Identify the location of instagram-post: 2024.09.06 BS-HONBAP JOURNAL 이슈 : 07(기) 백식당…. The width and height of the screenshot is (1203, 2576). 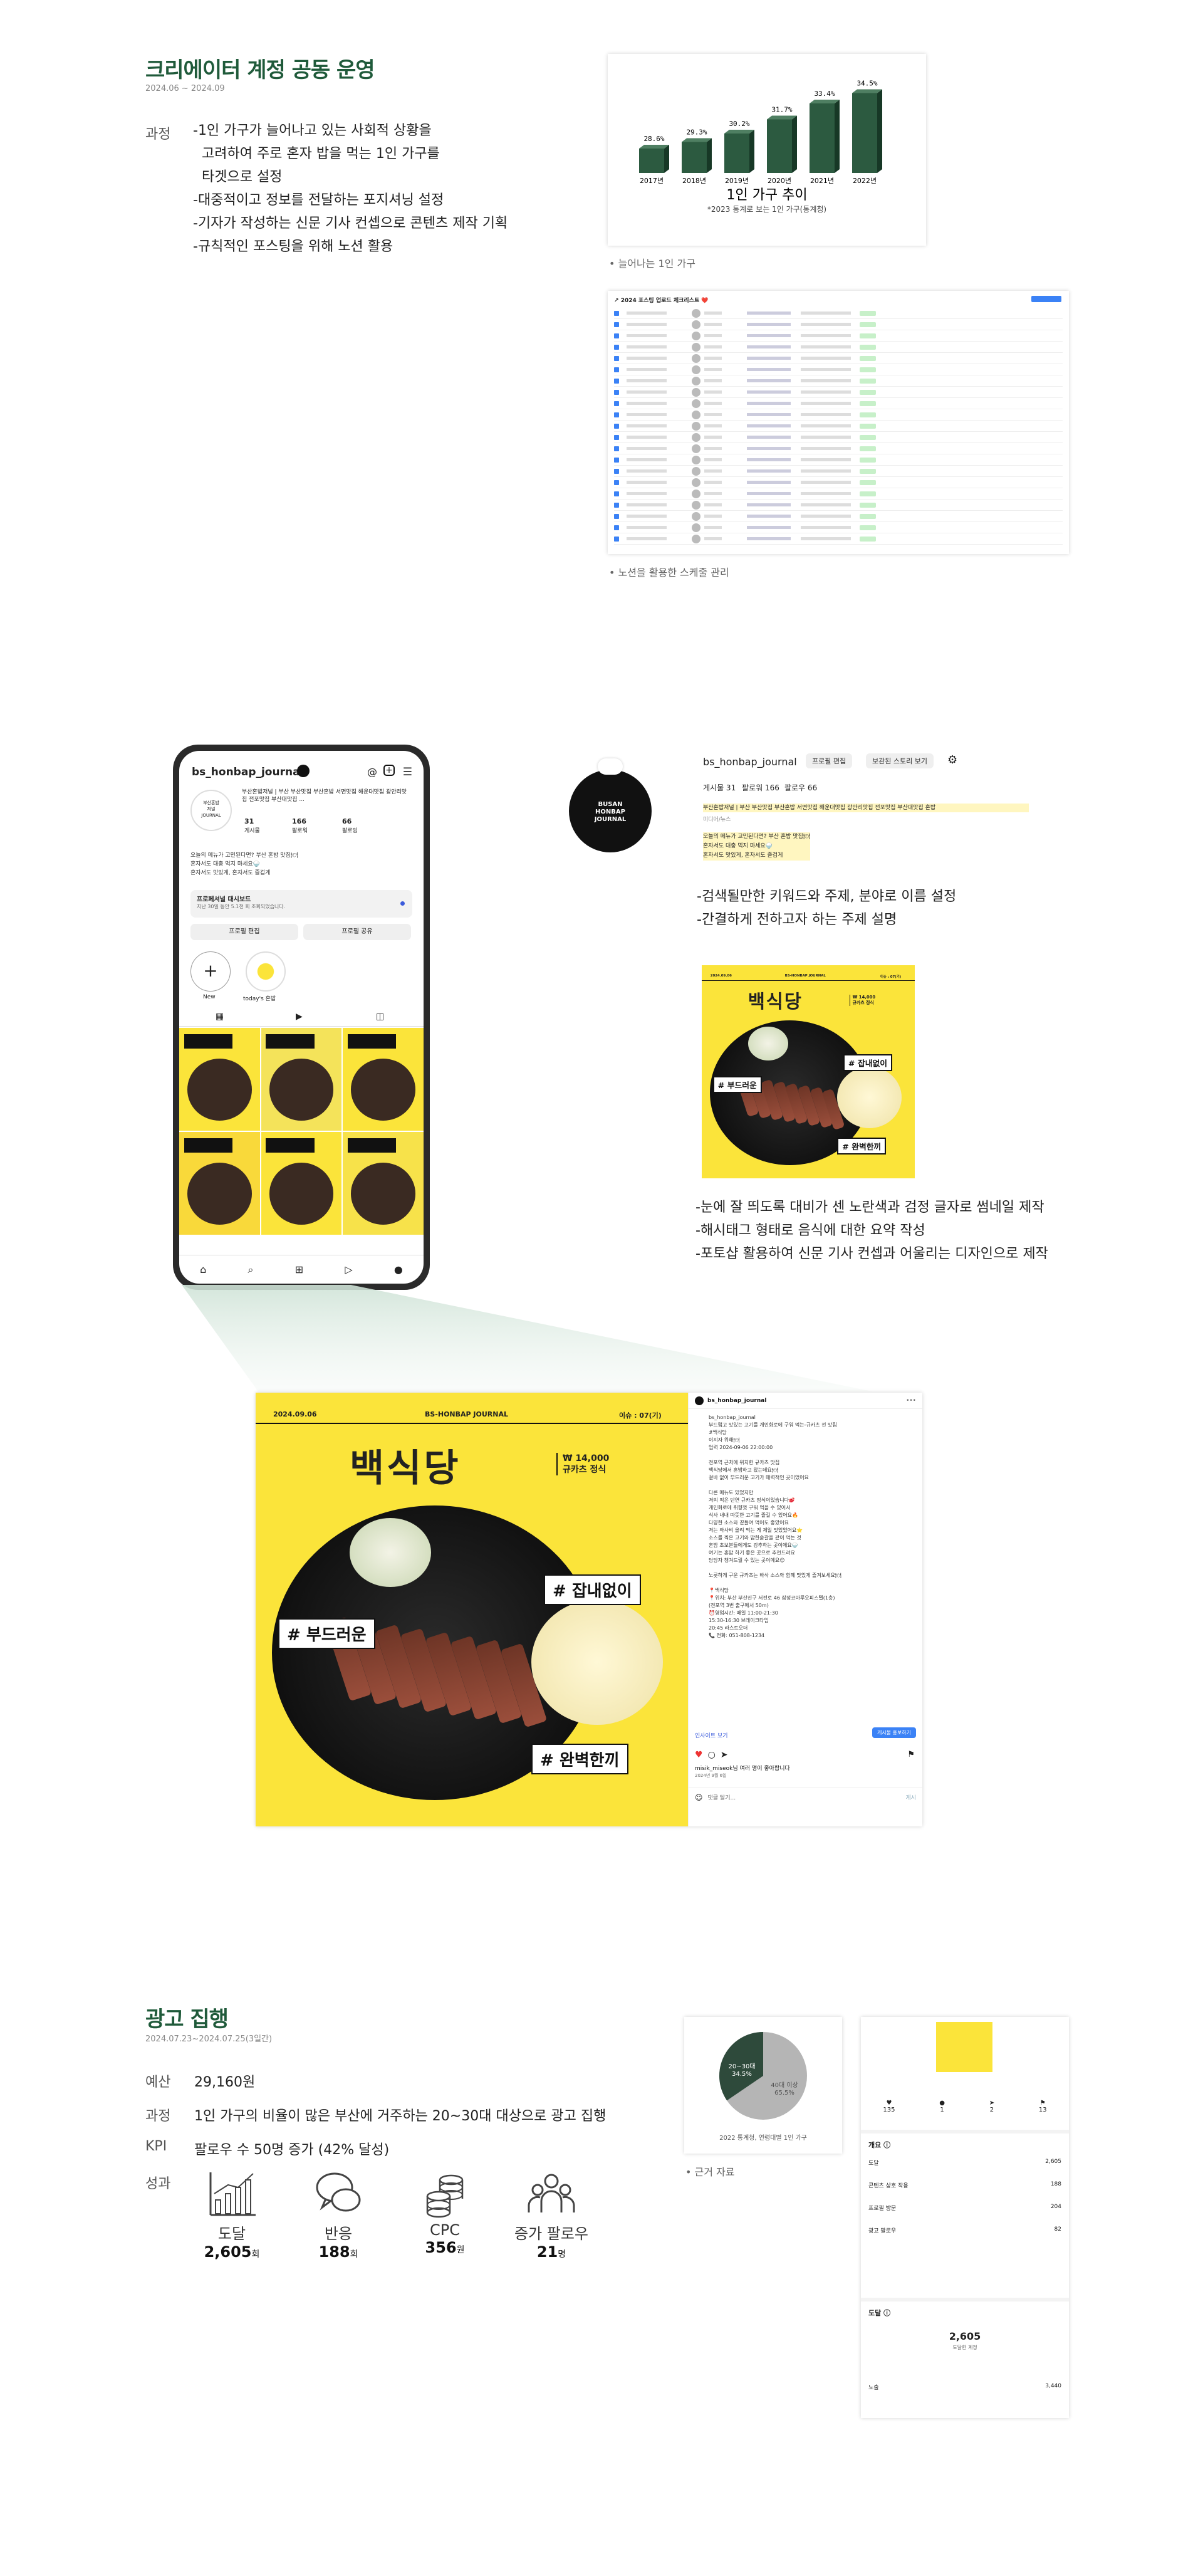
(589, 1609).